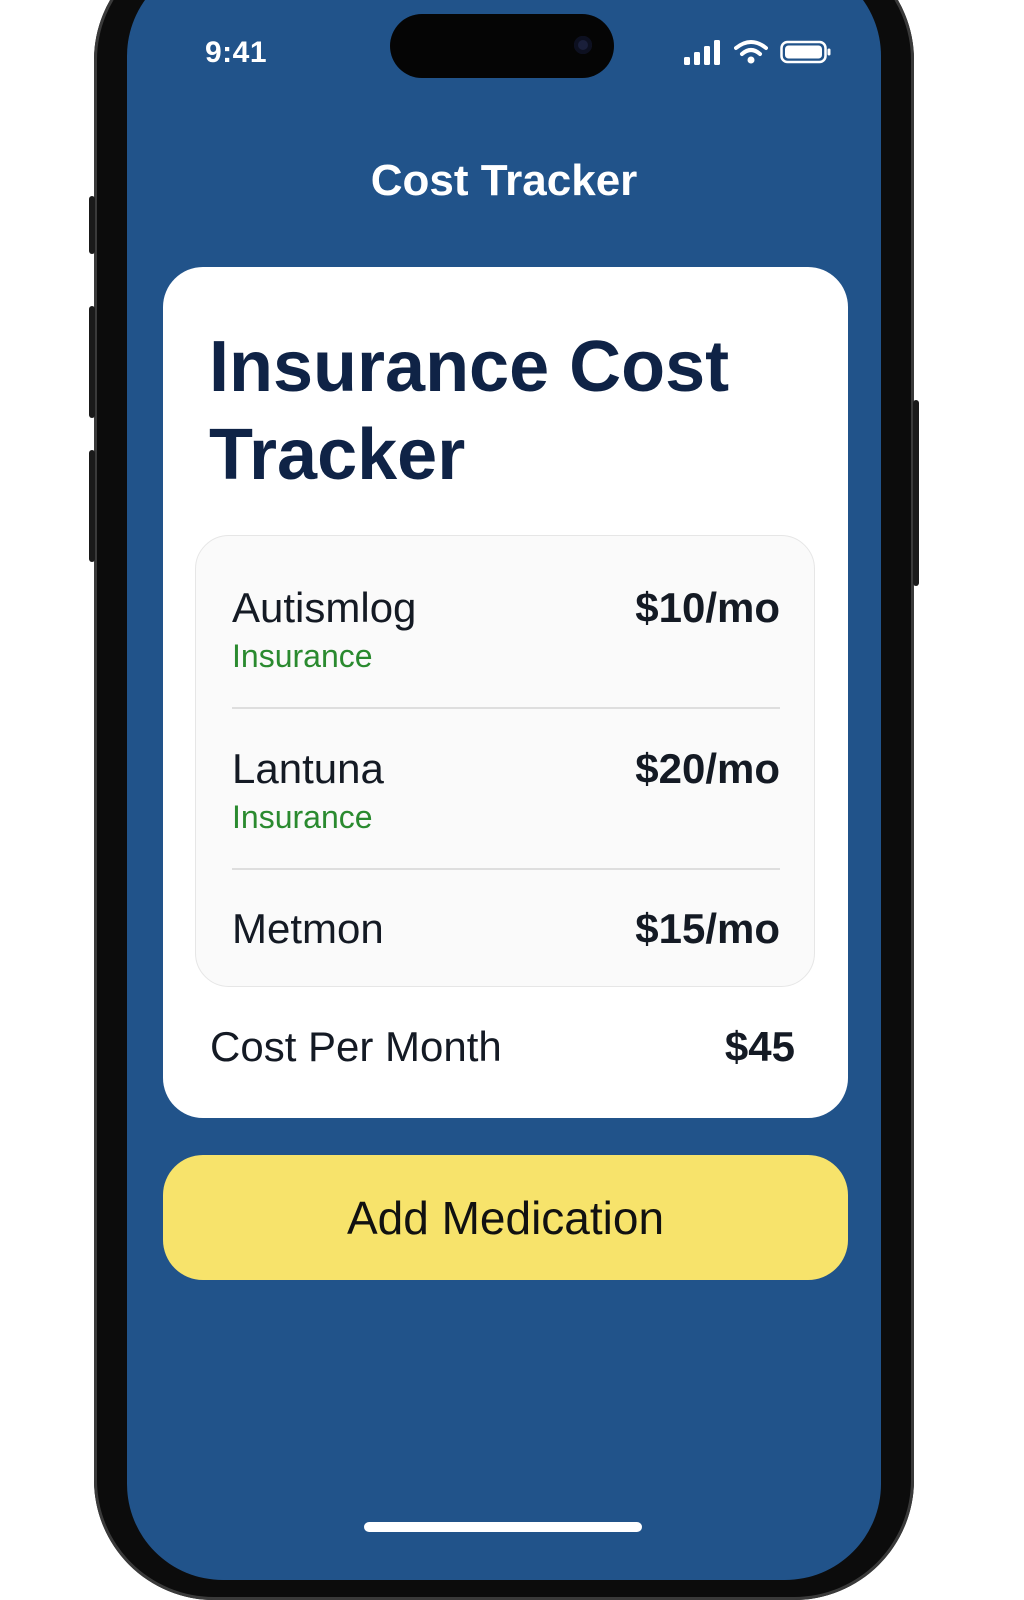 The height and width of the screenshot is (1600, 1024). I want to click on total-value: $45, so click(759, 1046).